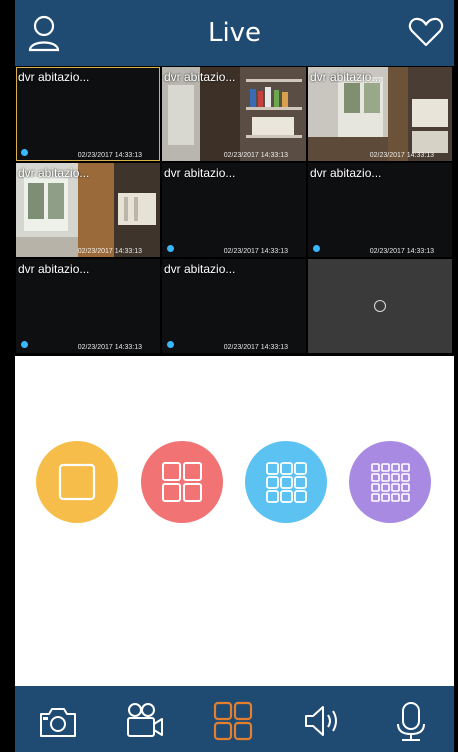 The height and width of the screenshot is (752, 458). I want to click on grid-icon, so click(233, 721).